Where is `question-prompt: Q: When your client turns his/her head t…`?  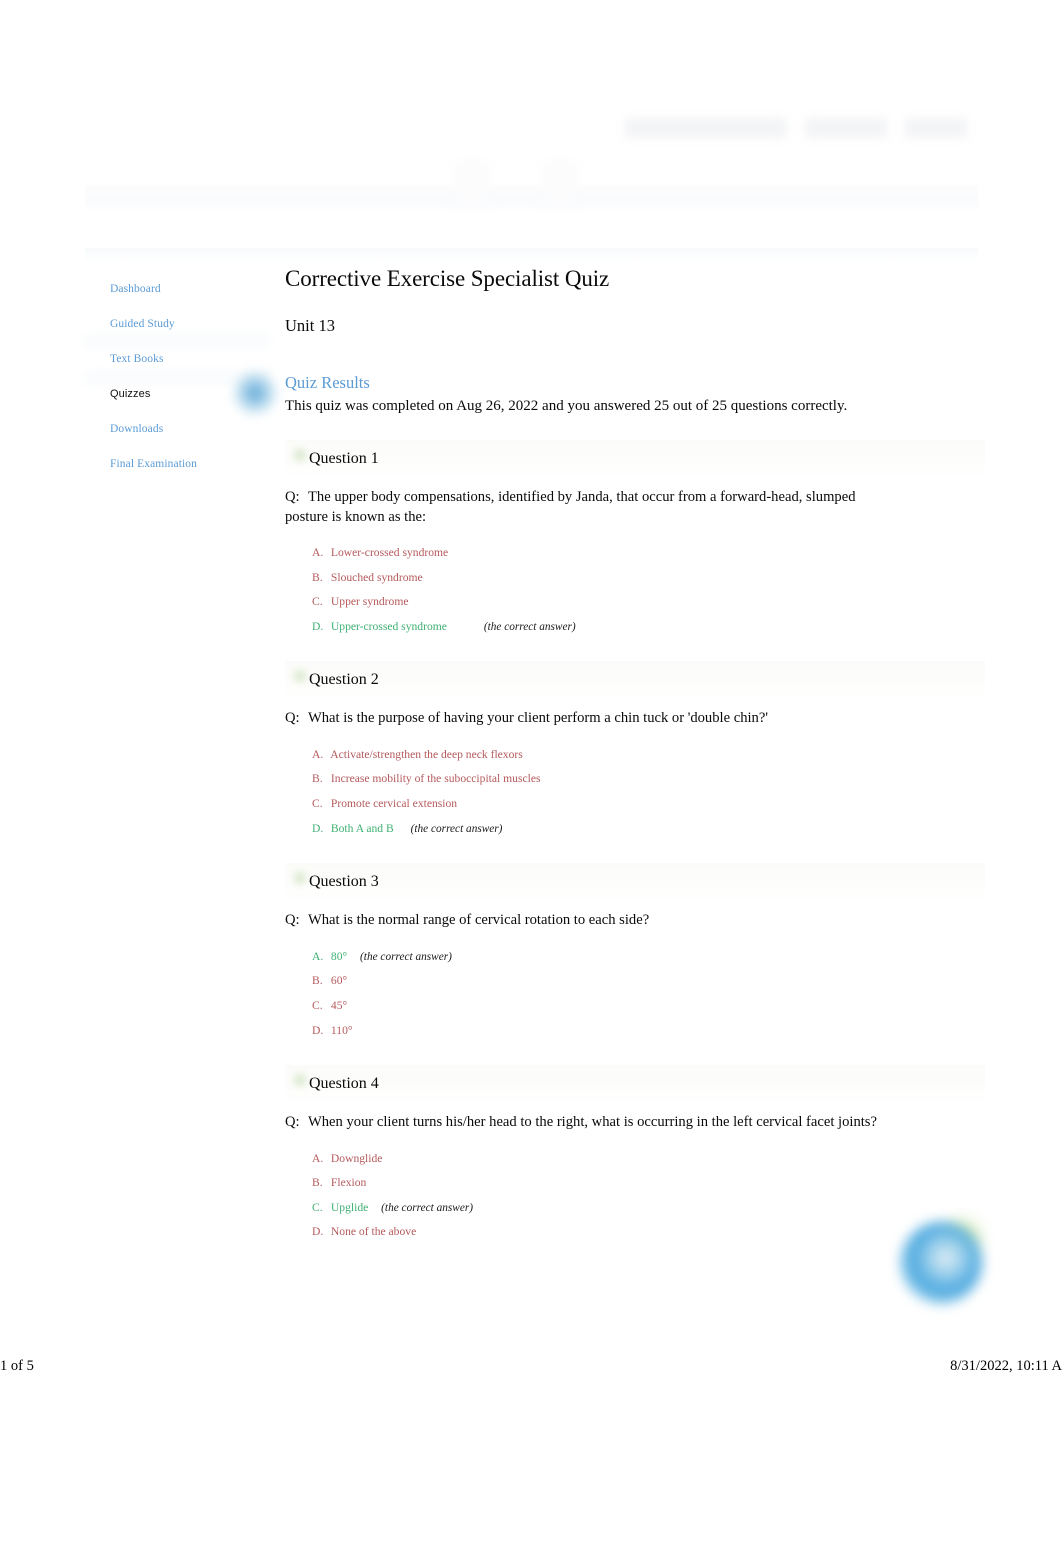
question-prompt: Q: When your client turns his/her head t… is located at coordinates (585, 1123).